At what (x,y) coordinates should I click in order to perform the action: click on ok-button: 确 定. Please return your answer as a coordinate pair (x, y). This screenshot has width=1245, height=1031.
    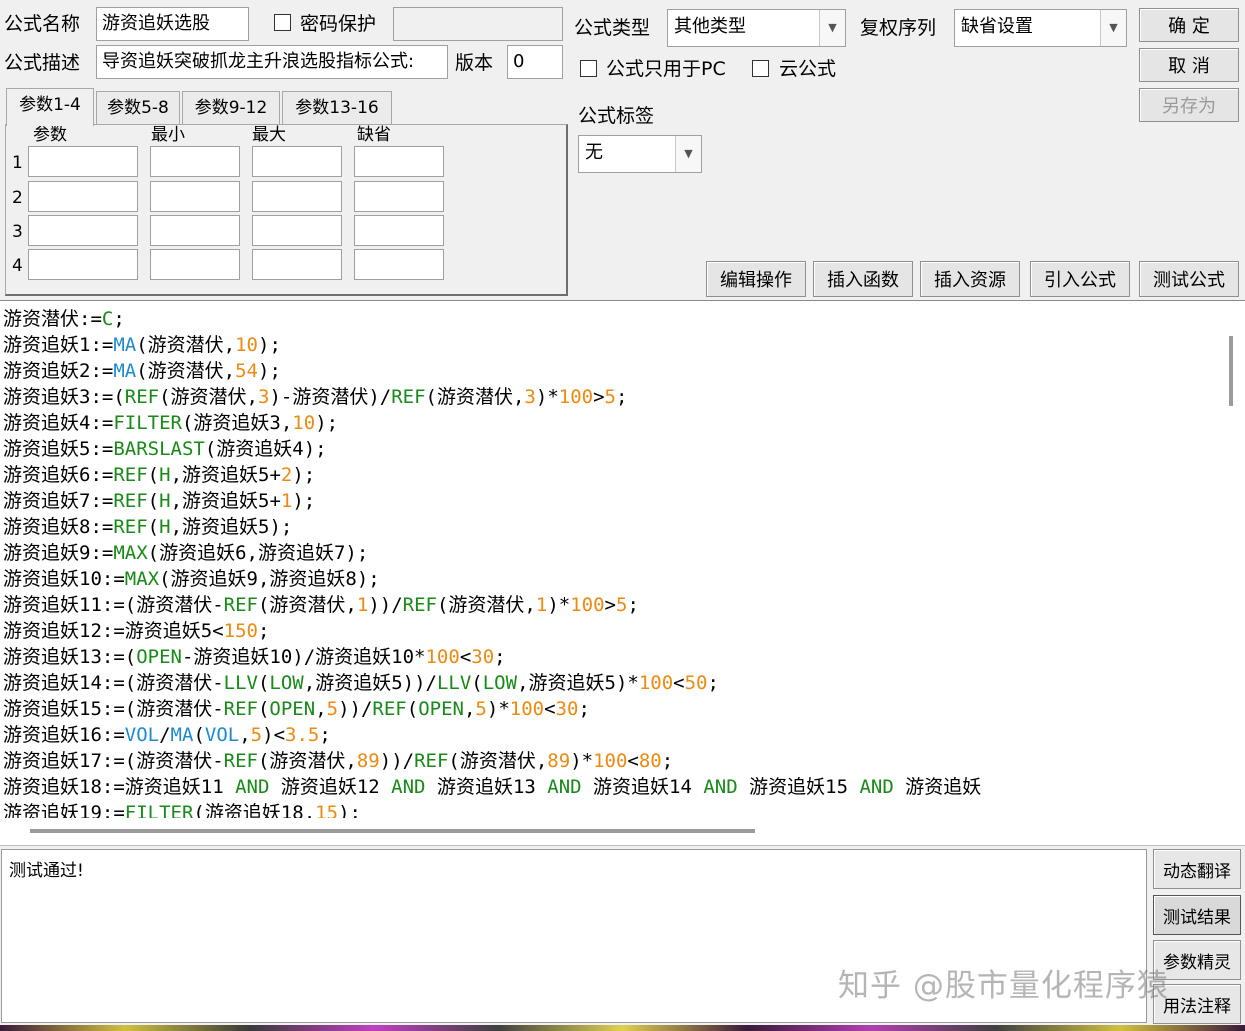
    Looking at the image, I should click on (1189, 25).